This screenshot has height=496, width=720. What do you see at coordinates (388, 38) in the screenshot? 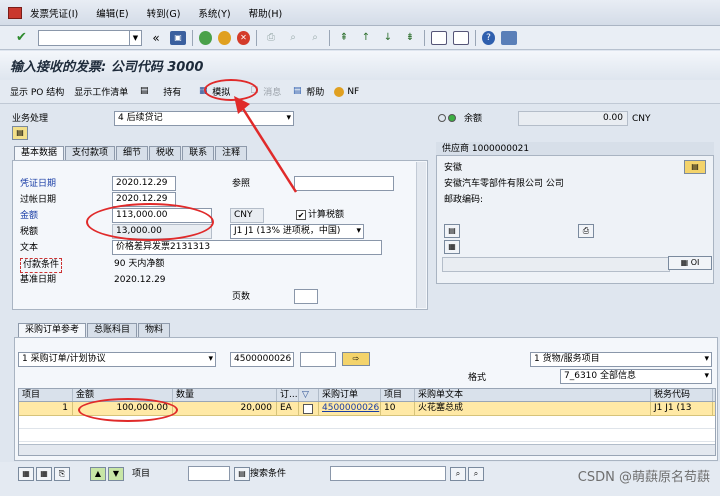
I see `next-page-icon: ↓` at bounding box center [388, 38].